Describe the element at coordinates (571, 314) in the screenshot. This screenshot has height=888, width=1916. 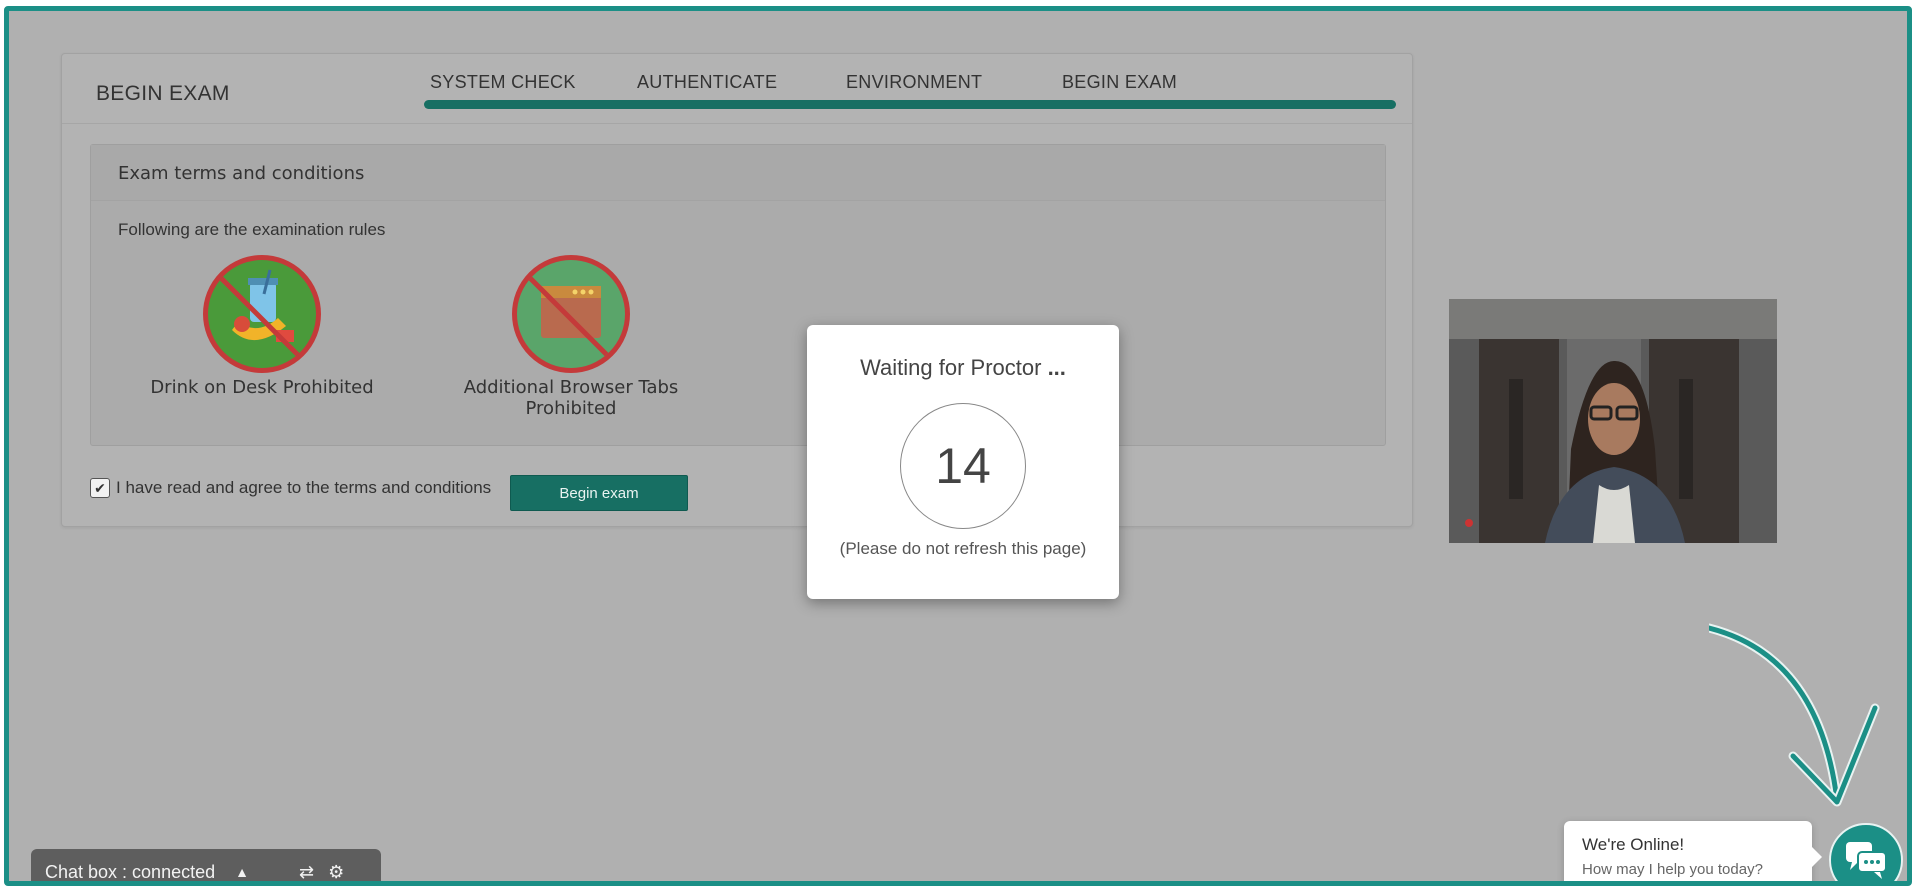
I see `no-browser-tabs-icon` at that location.